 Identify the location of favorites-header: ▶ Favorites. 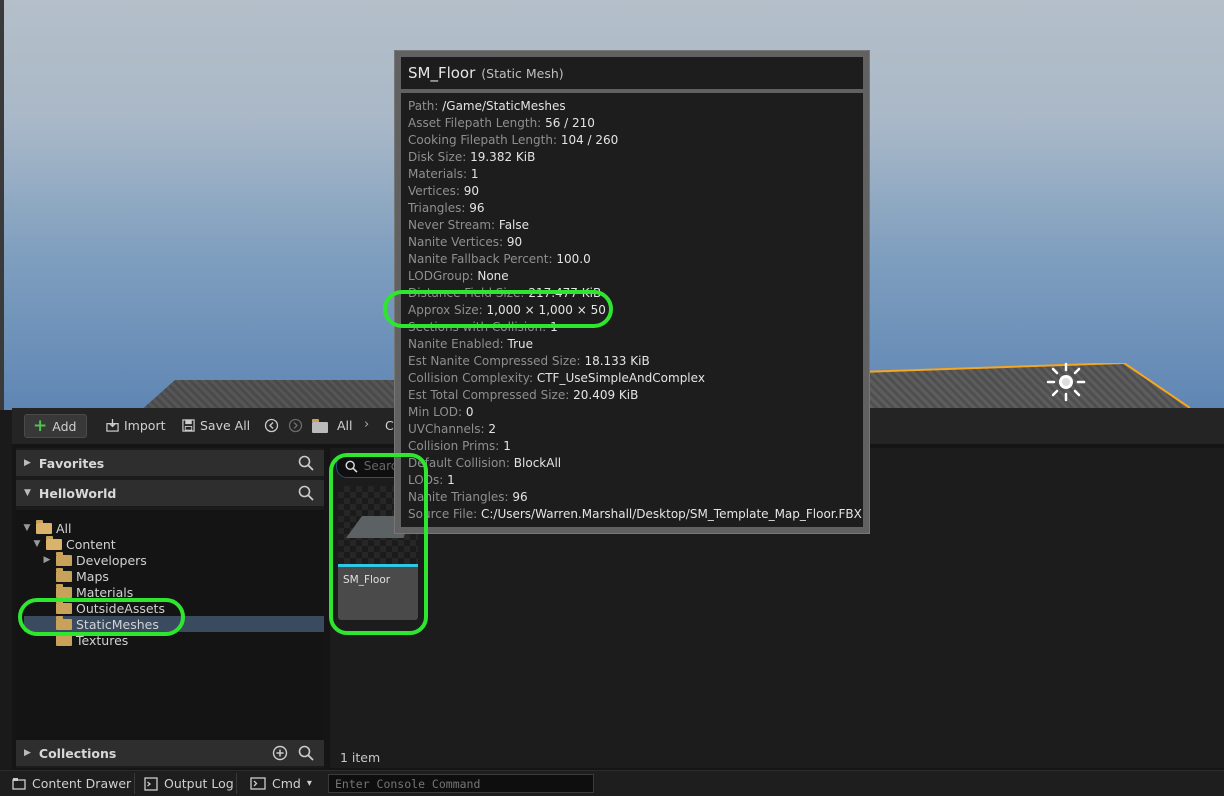
(170, 463).